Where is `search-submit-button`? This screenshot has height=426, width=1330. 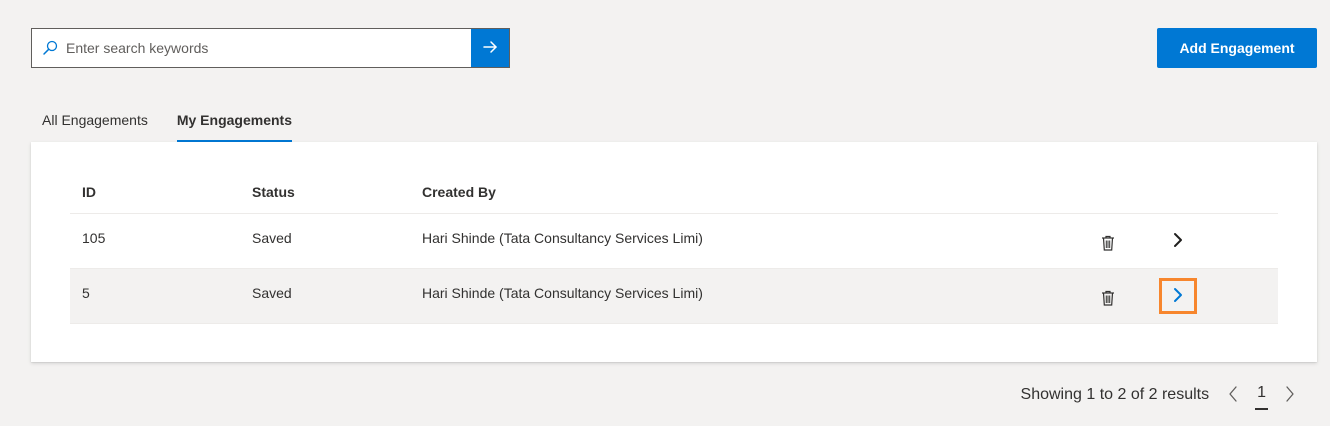
search-submit-button is located at coordinates (490, 48).